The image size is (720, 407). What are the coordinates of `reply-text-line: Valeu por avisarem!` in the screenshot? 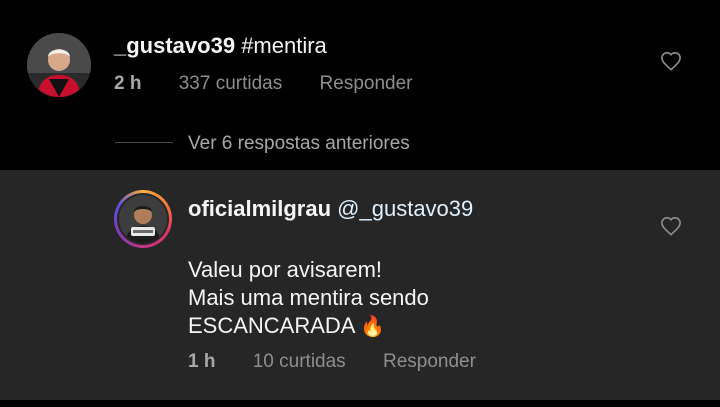 It's located at (285, 269).